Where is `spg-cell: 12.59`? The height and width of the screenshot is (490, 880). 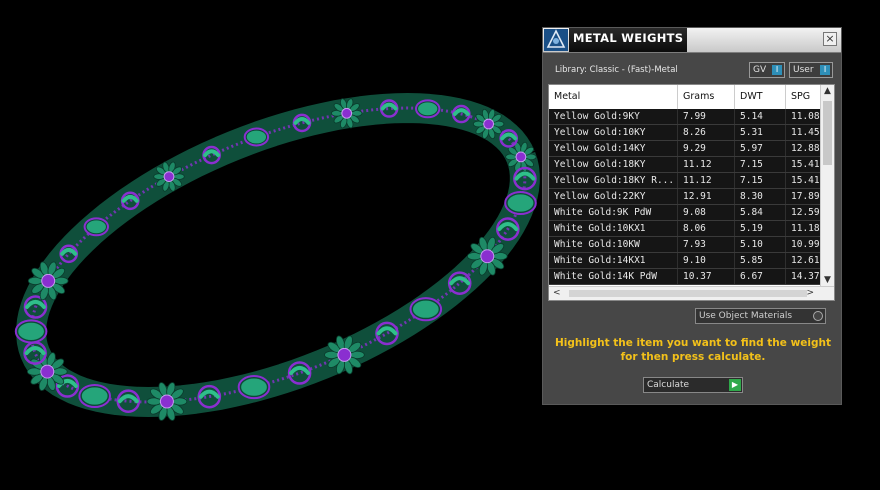
spg-cell: 12.59 is located at coordinates (803, 212).